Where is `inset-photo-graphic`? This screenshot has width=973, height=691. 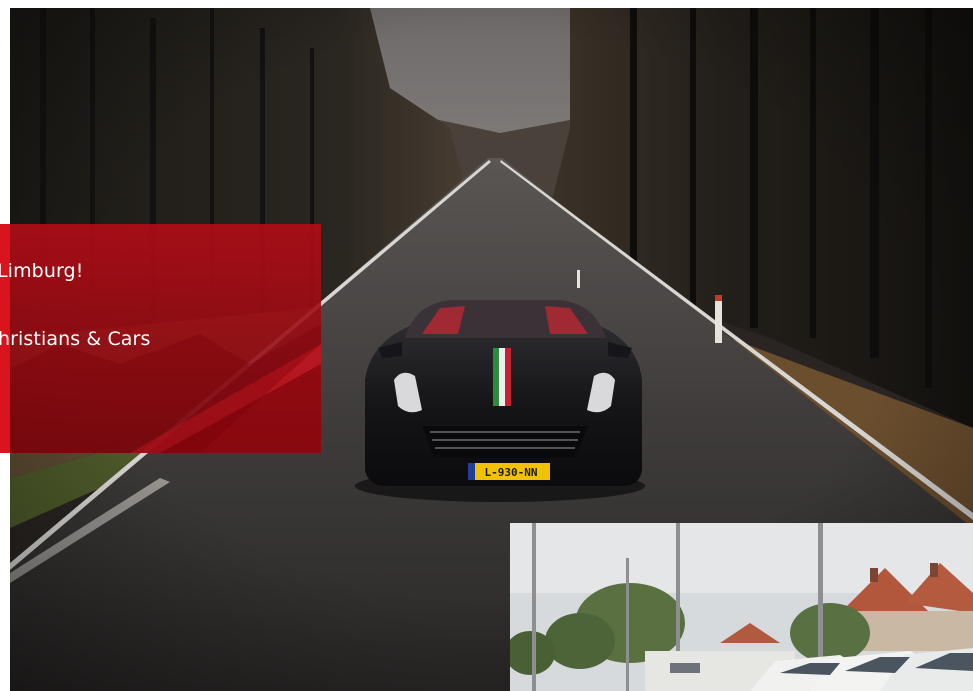
inset-photo-graphic is located at coordinates (741, 607).